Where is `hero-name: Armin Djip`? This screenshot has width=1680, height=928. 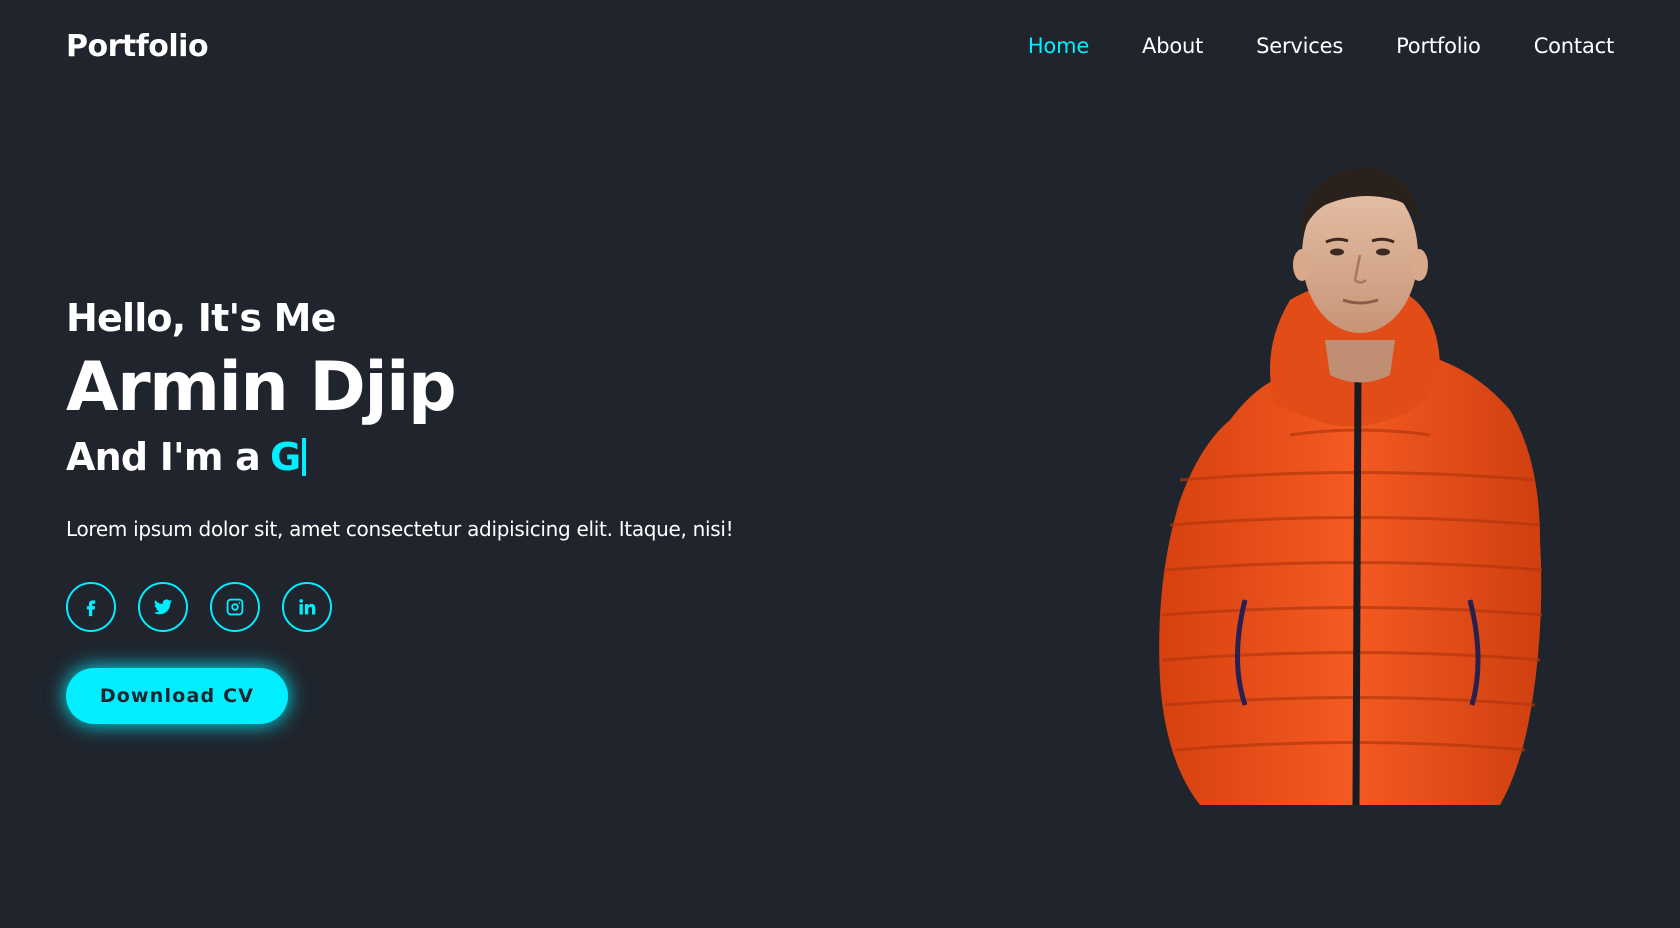
hero-name: Armin Djip is located at coordinates (261, 387).